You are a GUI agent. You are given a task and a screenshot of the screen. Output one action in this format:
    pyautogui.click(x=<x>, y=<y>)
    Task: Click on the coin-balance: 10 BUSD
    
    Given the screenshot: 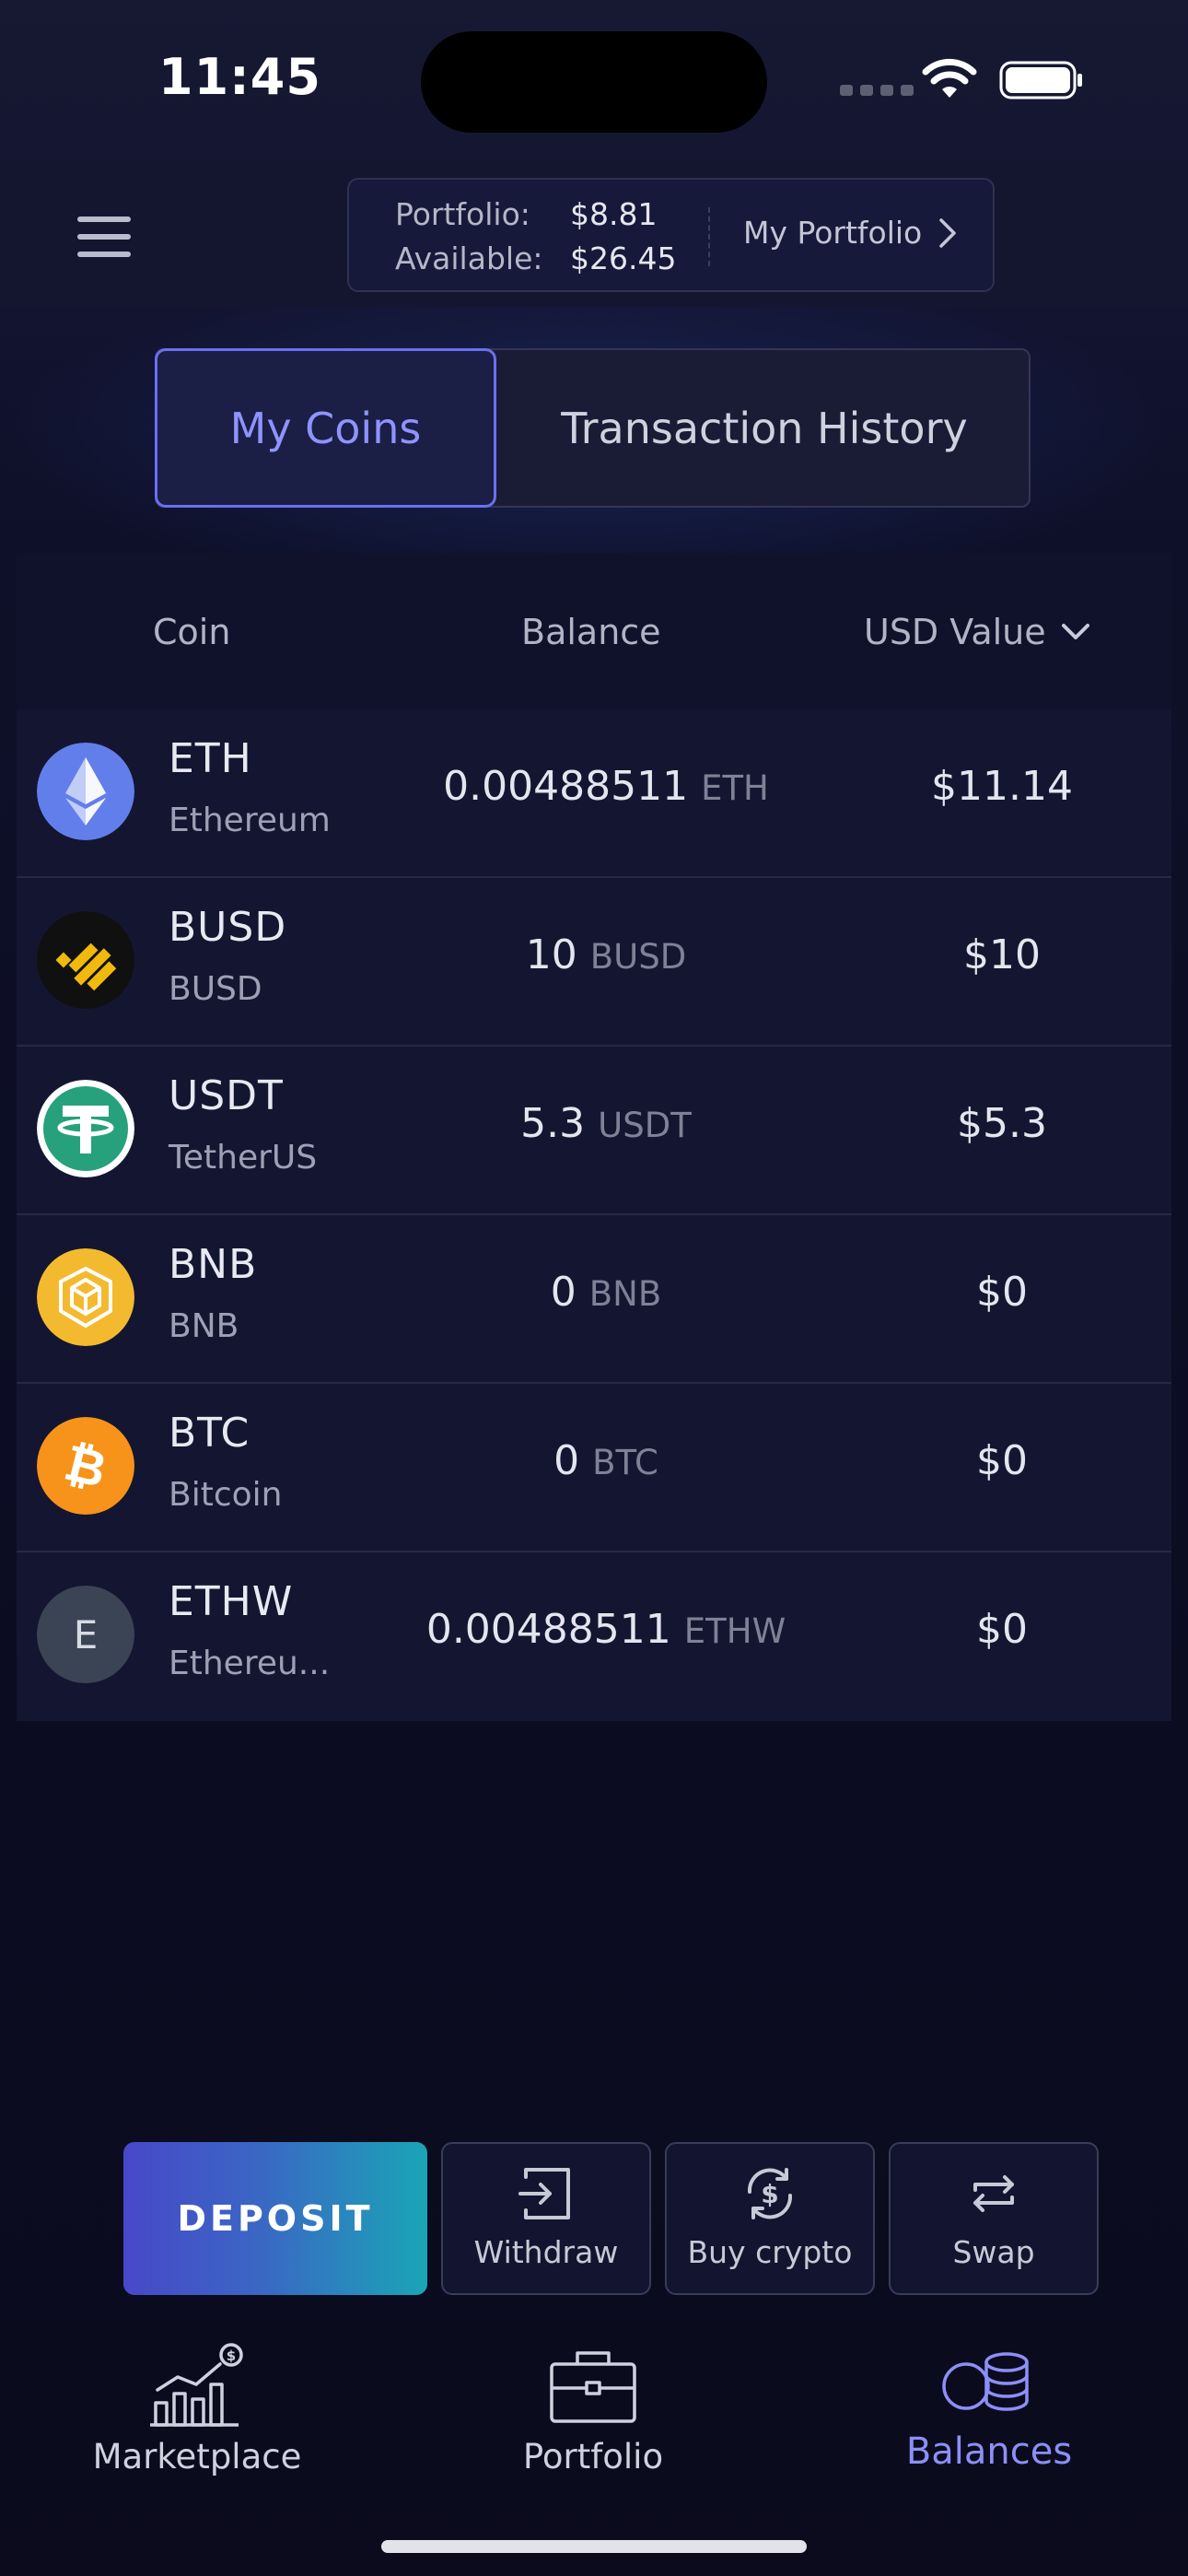 What is the action you would take?
    pyautogui.click(x=606, y=954)
    